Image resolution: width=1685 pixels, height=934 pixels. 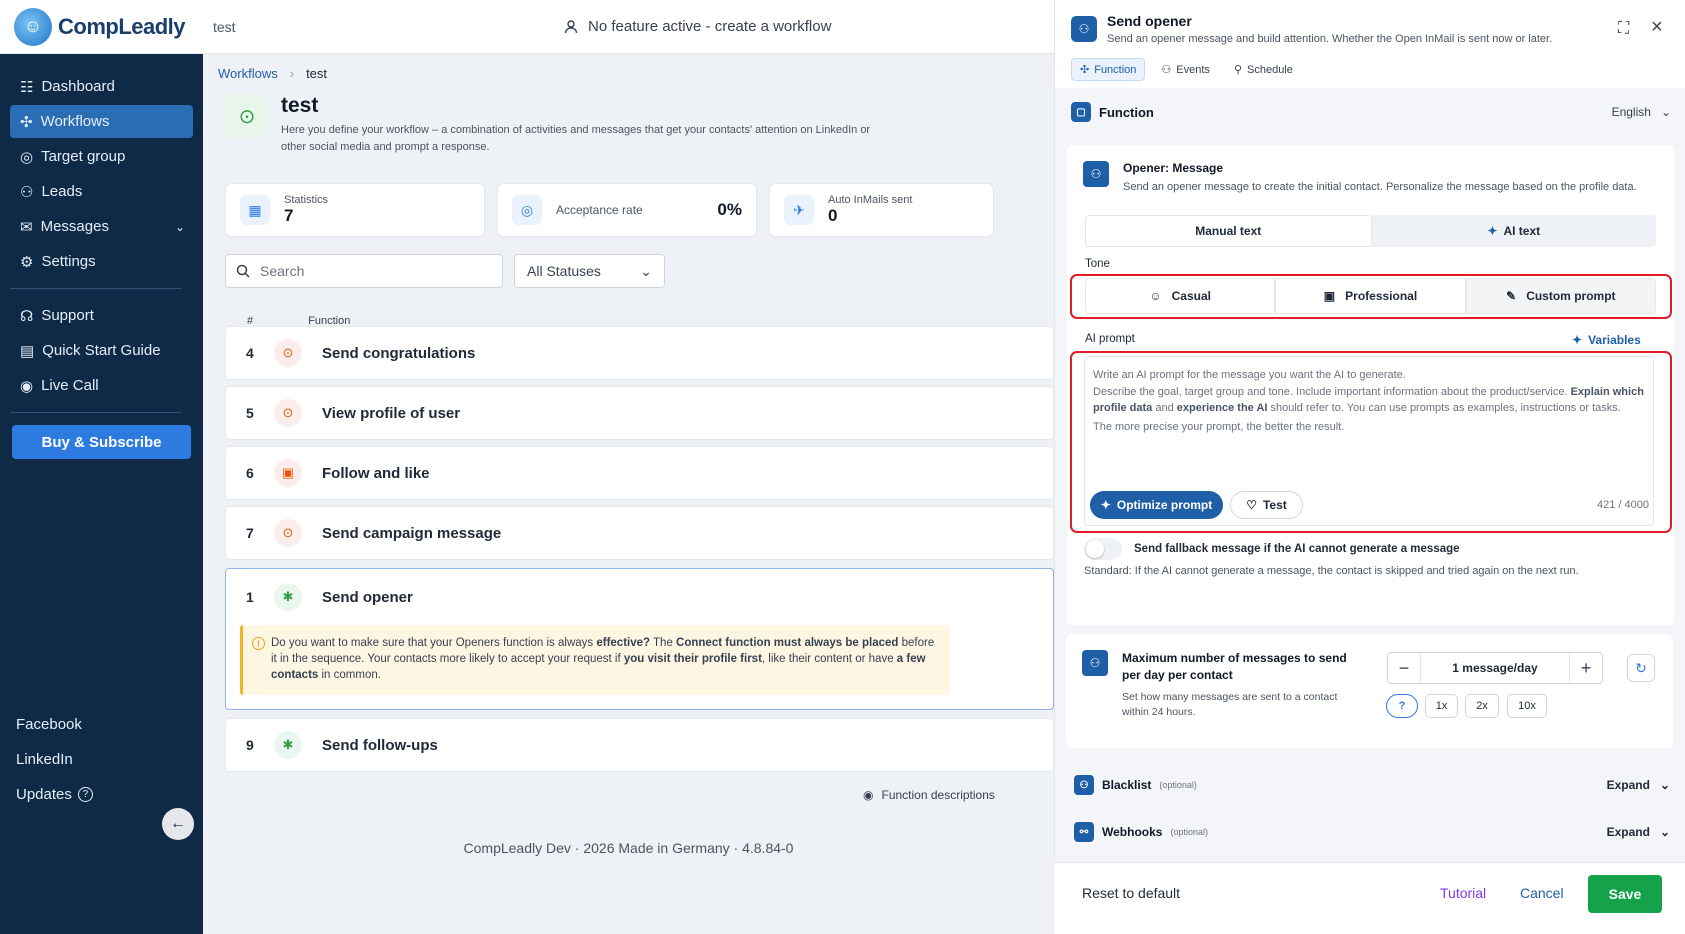 What do you see at coordinates (54, 794) in the screenshot?
I see `updates-link: Updates ?` at bounding box center [54, 794].